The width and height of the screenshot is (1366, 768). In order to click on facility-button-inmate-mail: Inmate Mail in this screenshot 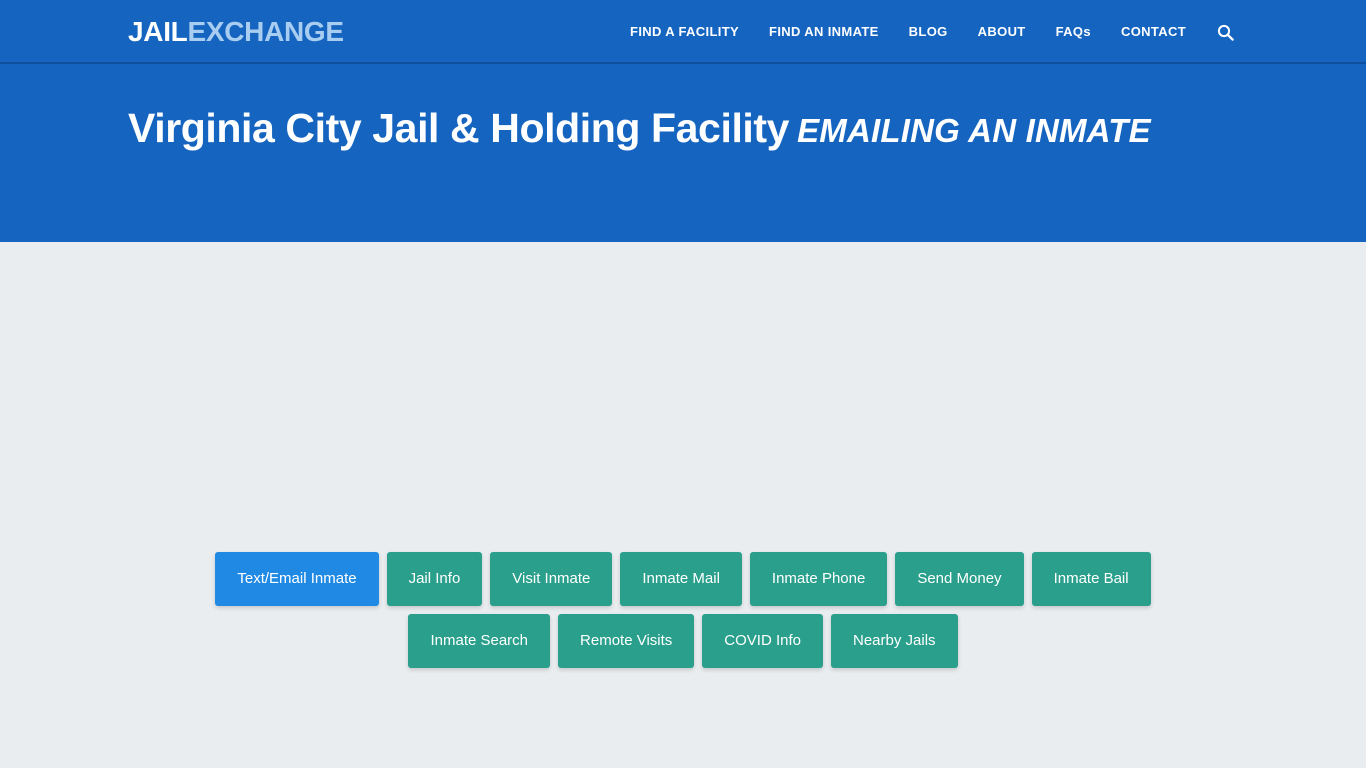, I will do `click(681, 579)`.